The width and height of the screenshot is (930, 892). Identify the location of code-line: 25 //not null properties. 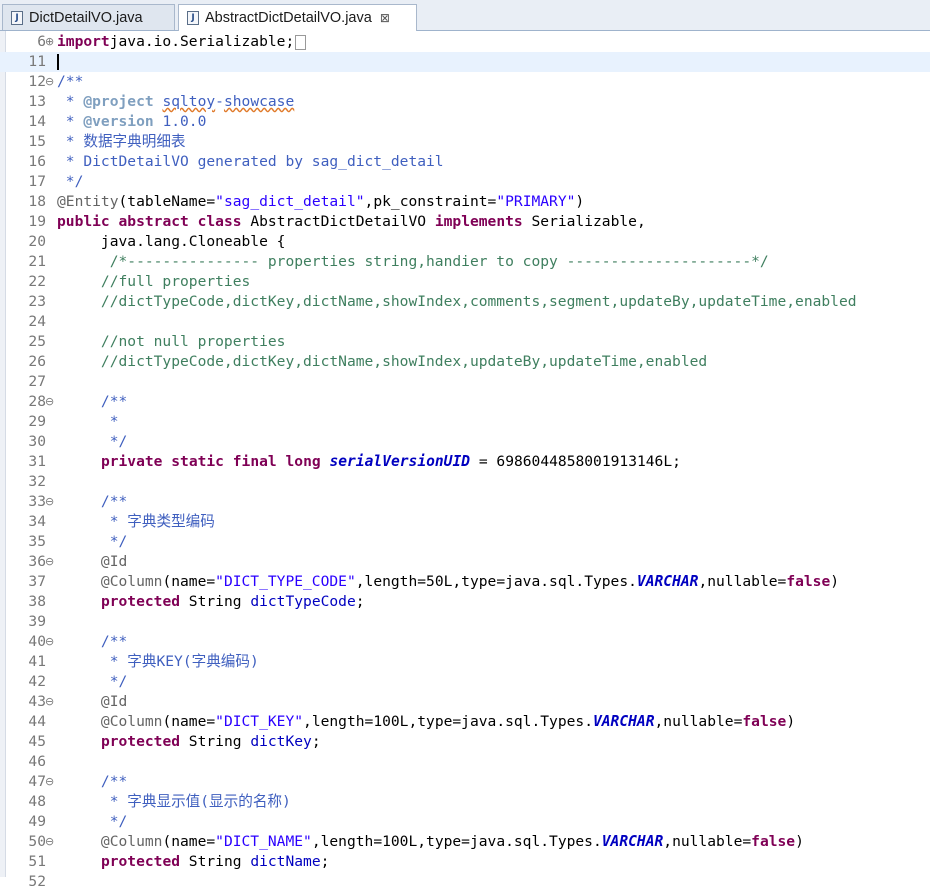
(465, 342).